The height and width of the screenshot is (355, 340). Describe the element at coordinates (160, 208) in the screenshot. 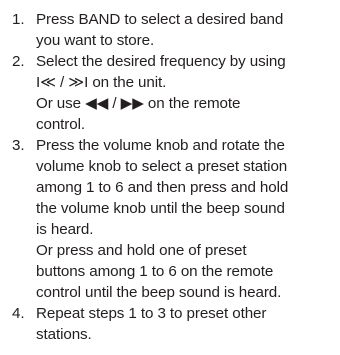

I see `text-line: the volume knob until the beep sound` at that location.